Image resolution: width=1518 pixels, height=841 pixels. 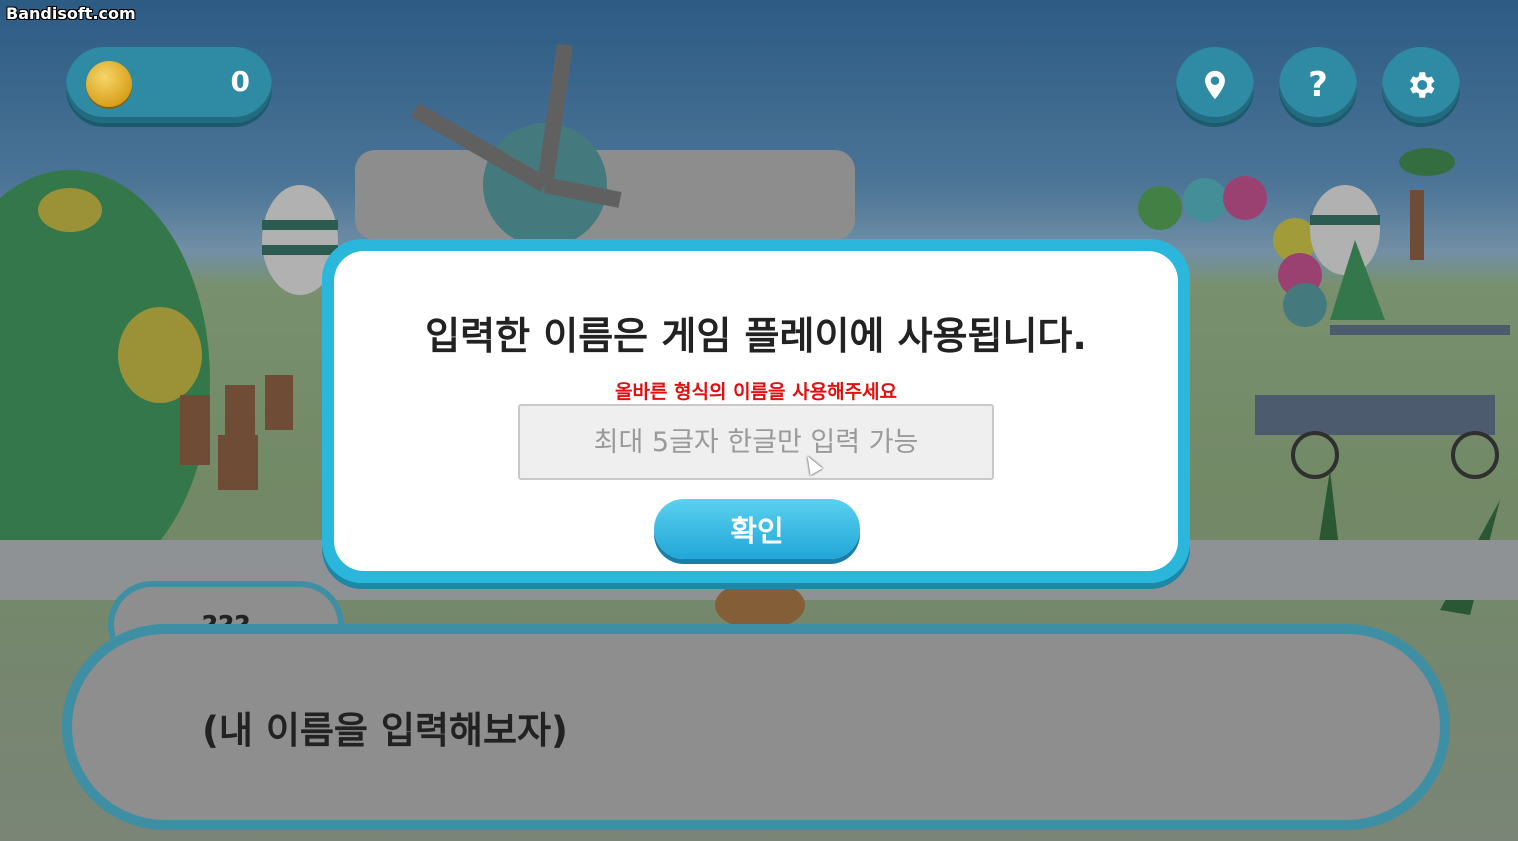 I want to click on confirm-button: 확인, so click(x=757, y=529).